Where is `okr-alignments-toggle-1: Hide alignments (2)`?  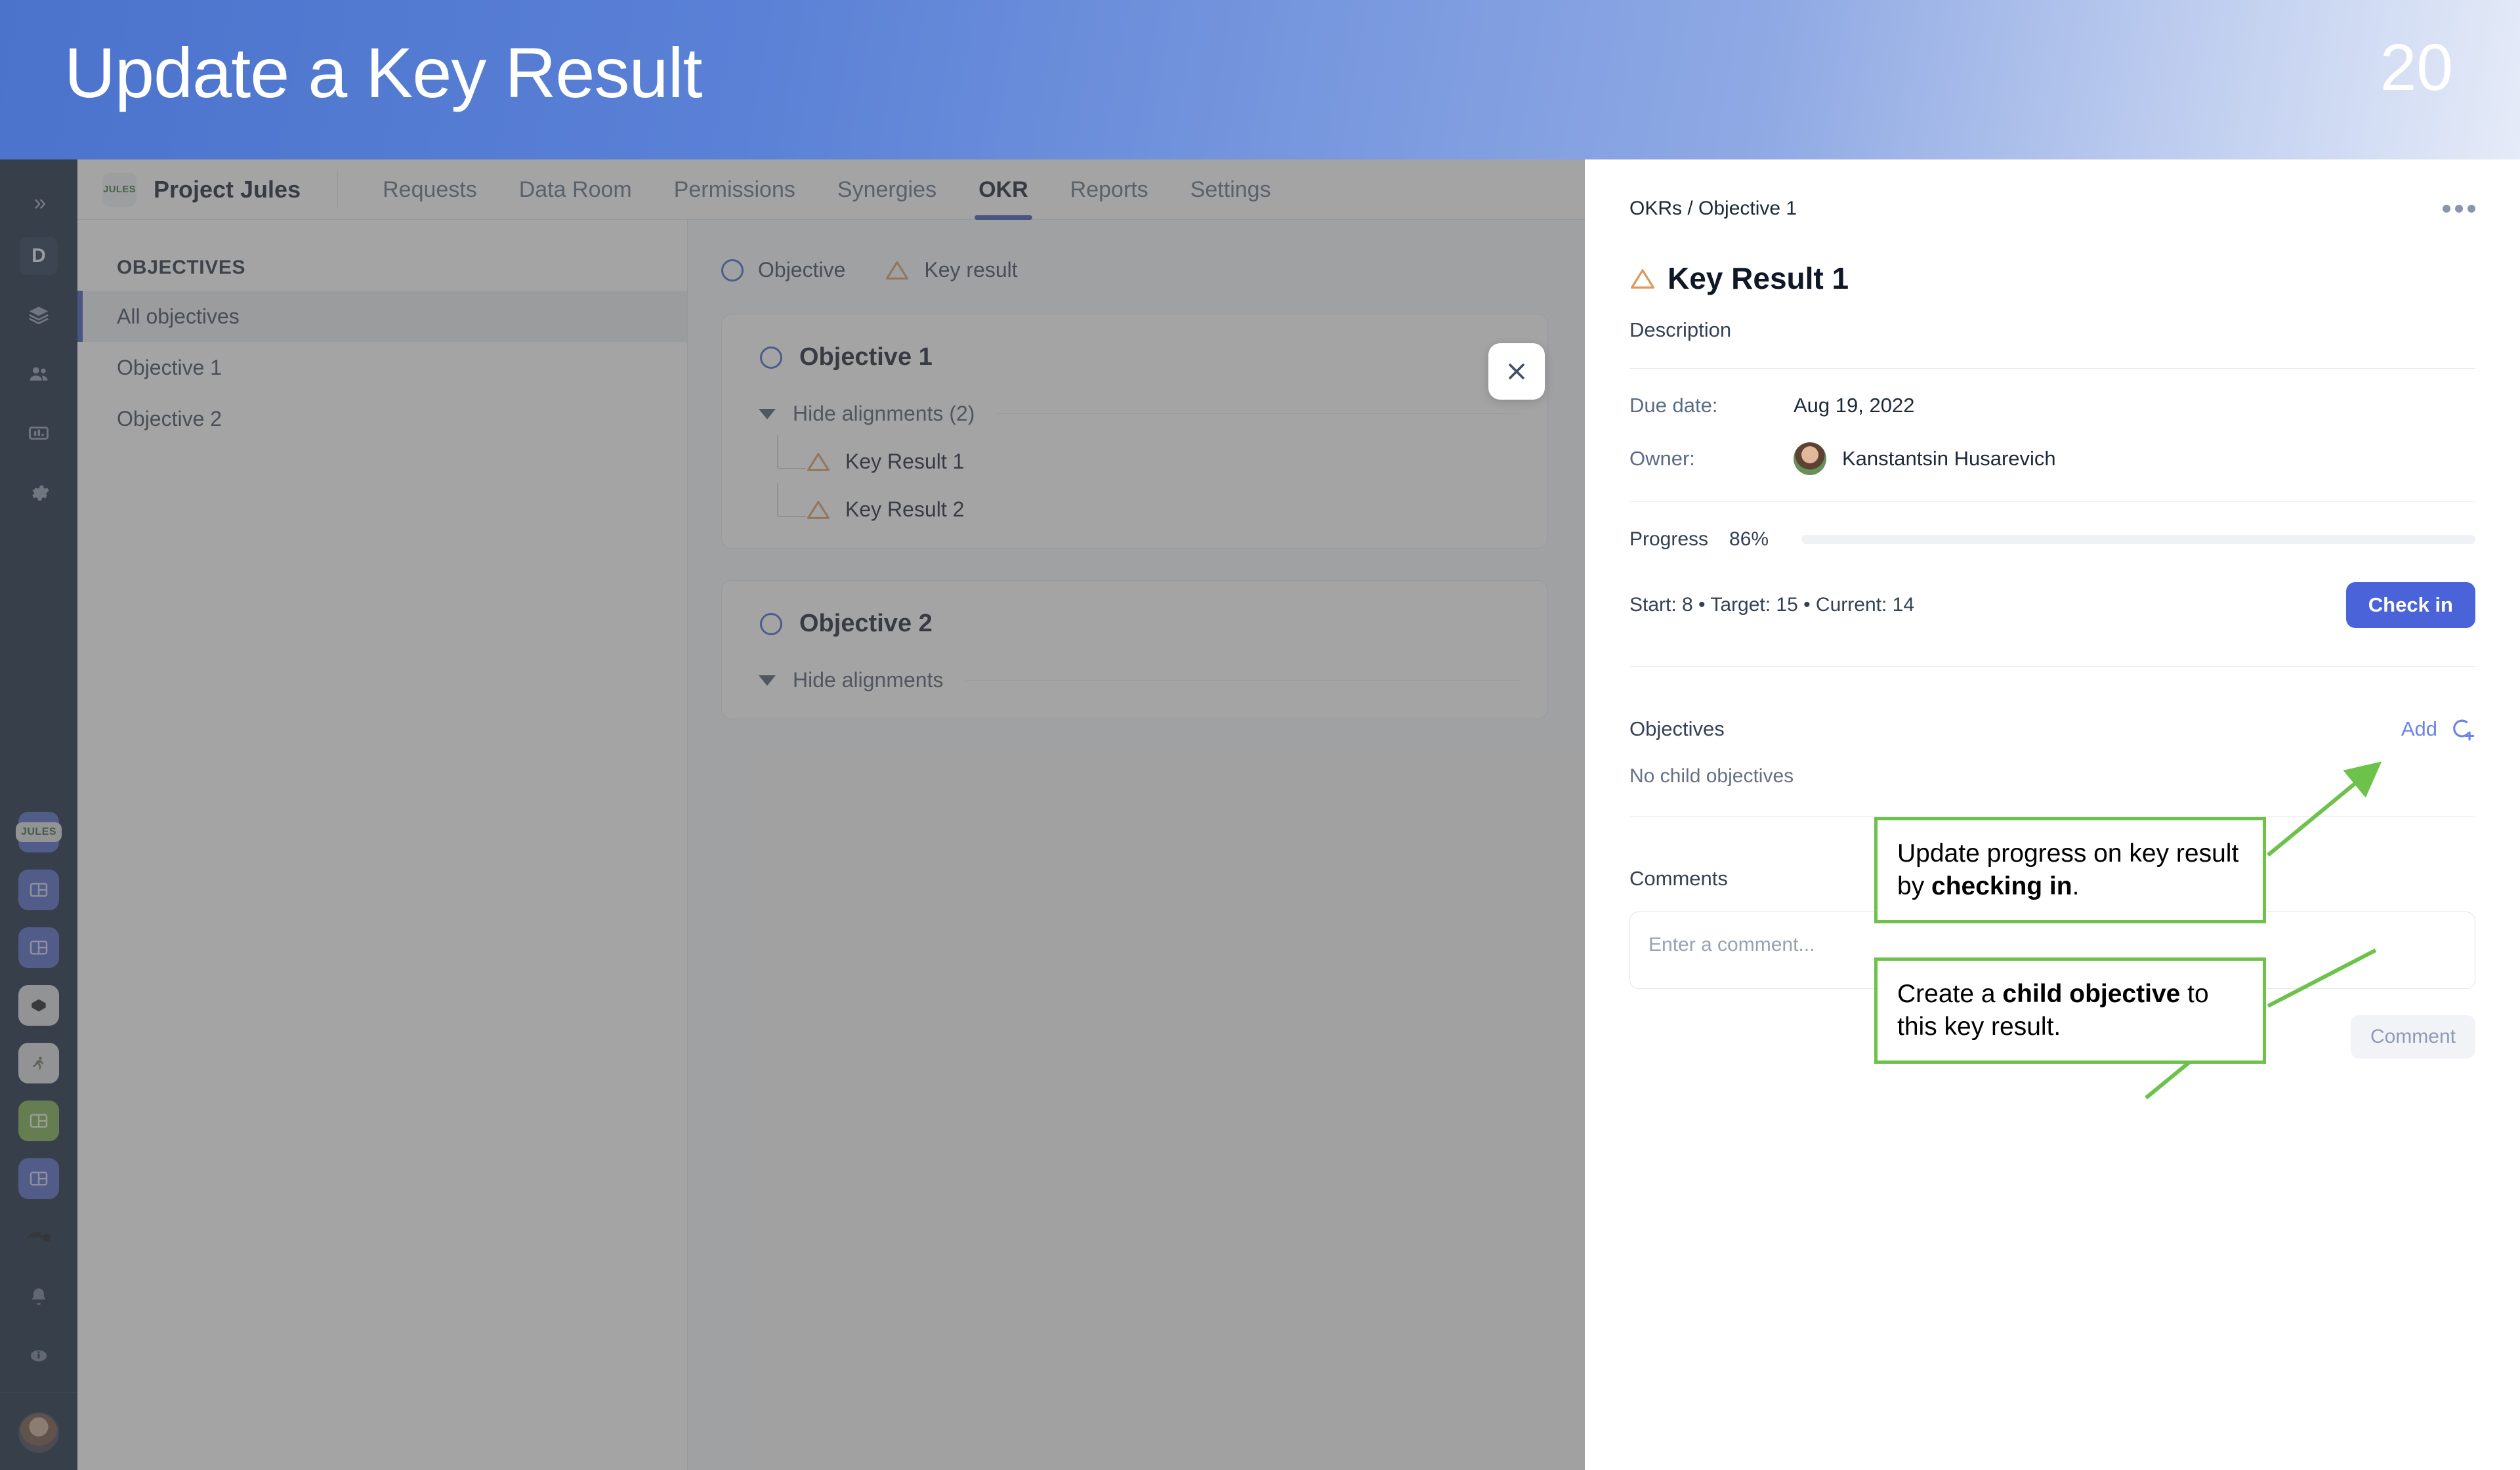 okr-alignments-toggle-1: Hide alignments (2) is located at coordinates (1134, 414).